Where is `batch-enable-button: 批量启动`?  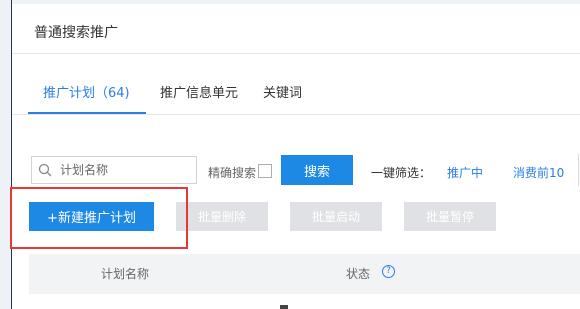 batch-enable-button: 批量启动 is located at coordinates (336, 216).